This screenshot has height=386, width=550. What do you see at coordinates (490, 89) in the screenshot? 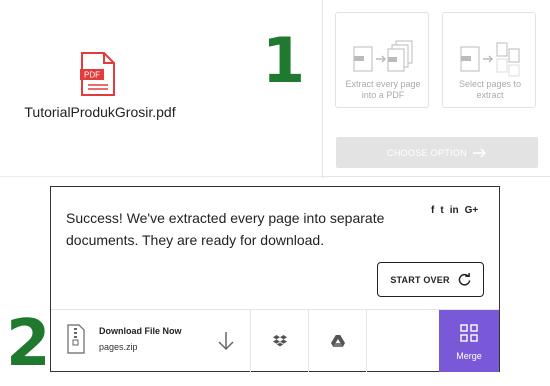
I see `option-label: Select pages to extract` at bounding box center [490, 89].